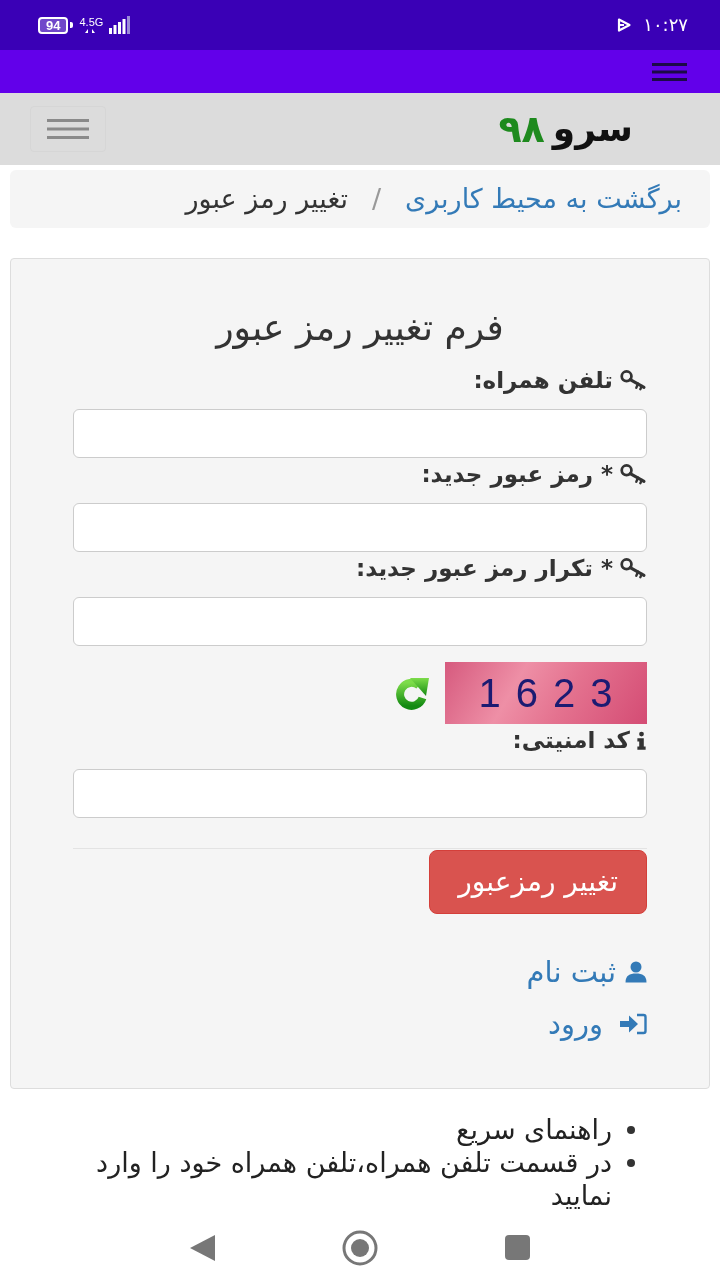  I want to click on recents-icon, so click(517, 1247).